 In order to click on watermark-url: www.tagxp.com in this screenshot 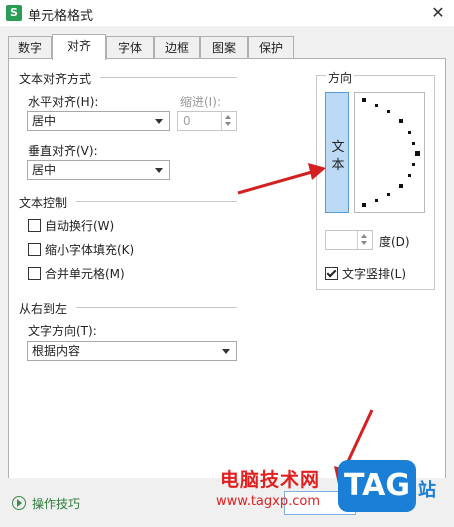, I will do `click(268, 501)`.